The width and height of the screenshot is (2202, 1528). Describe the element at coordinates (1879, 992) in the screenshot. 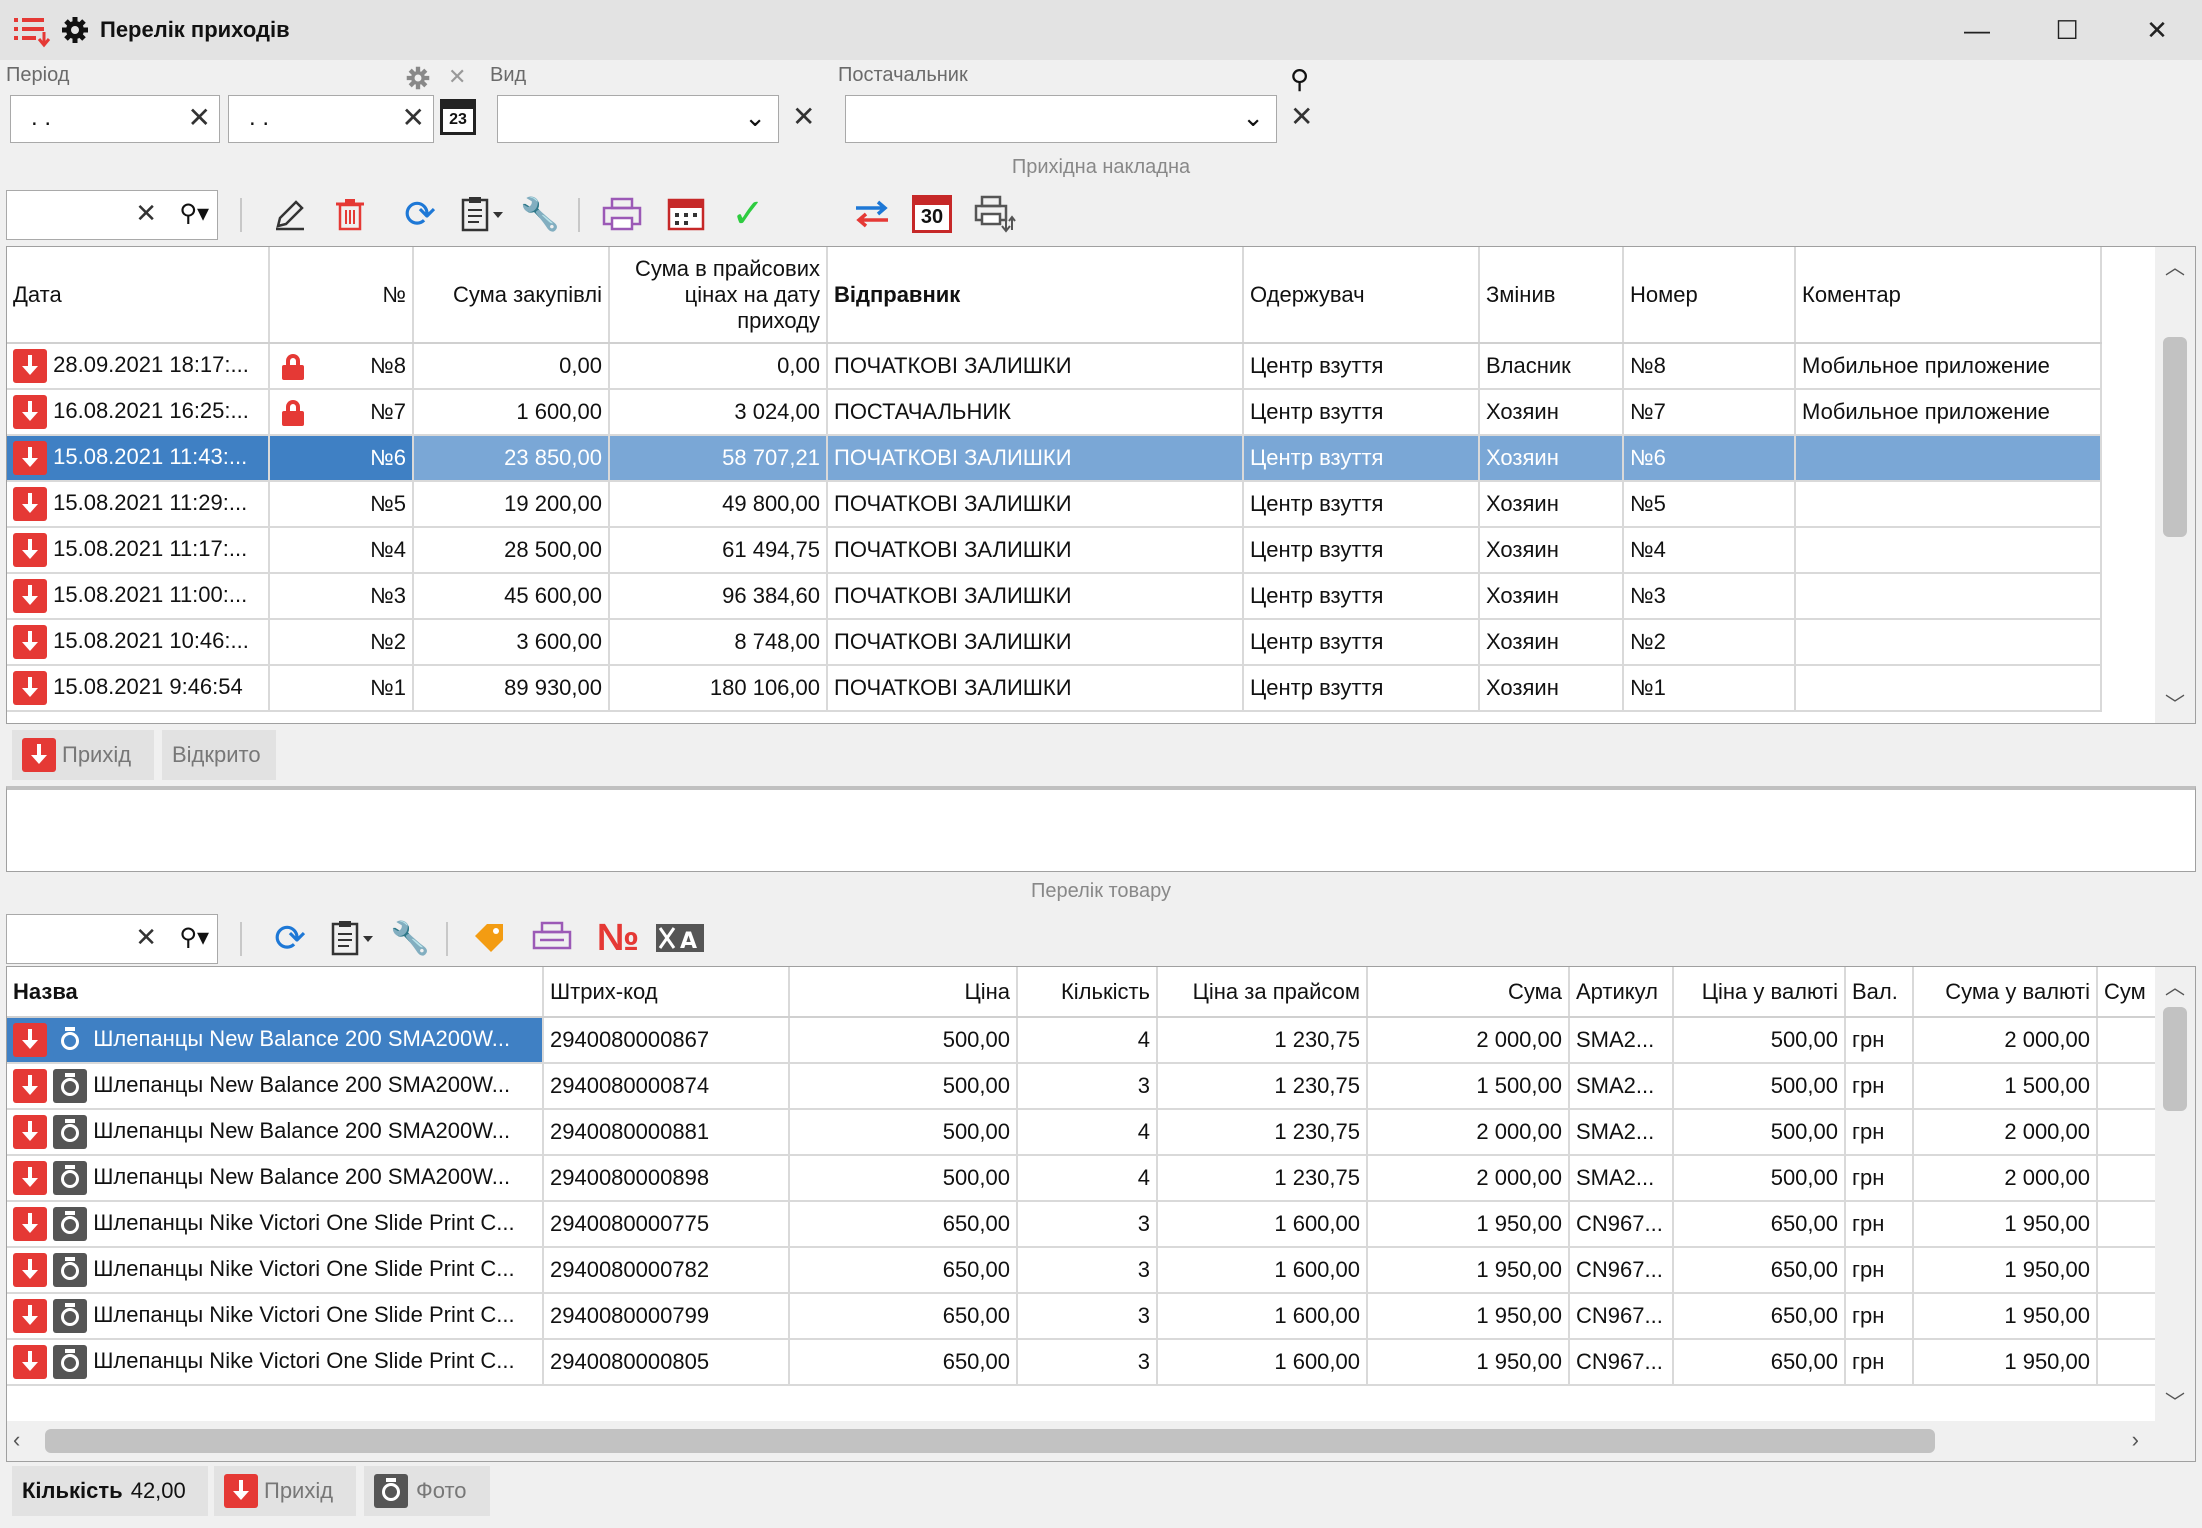

I see `col-currency: Вал.` at that location.